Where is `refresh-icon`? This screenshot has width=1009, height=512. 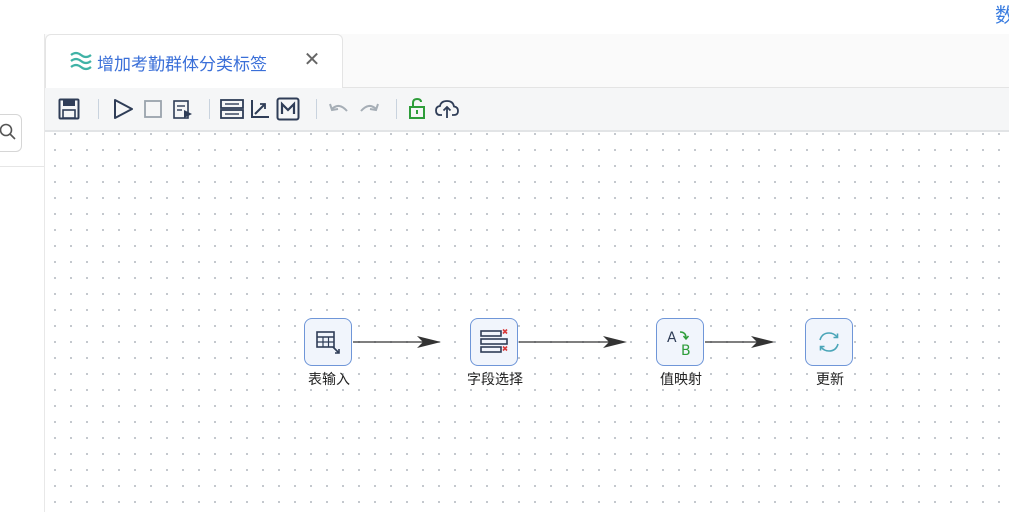 refresh-icon is located at coordinates (829, 342).